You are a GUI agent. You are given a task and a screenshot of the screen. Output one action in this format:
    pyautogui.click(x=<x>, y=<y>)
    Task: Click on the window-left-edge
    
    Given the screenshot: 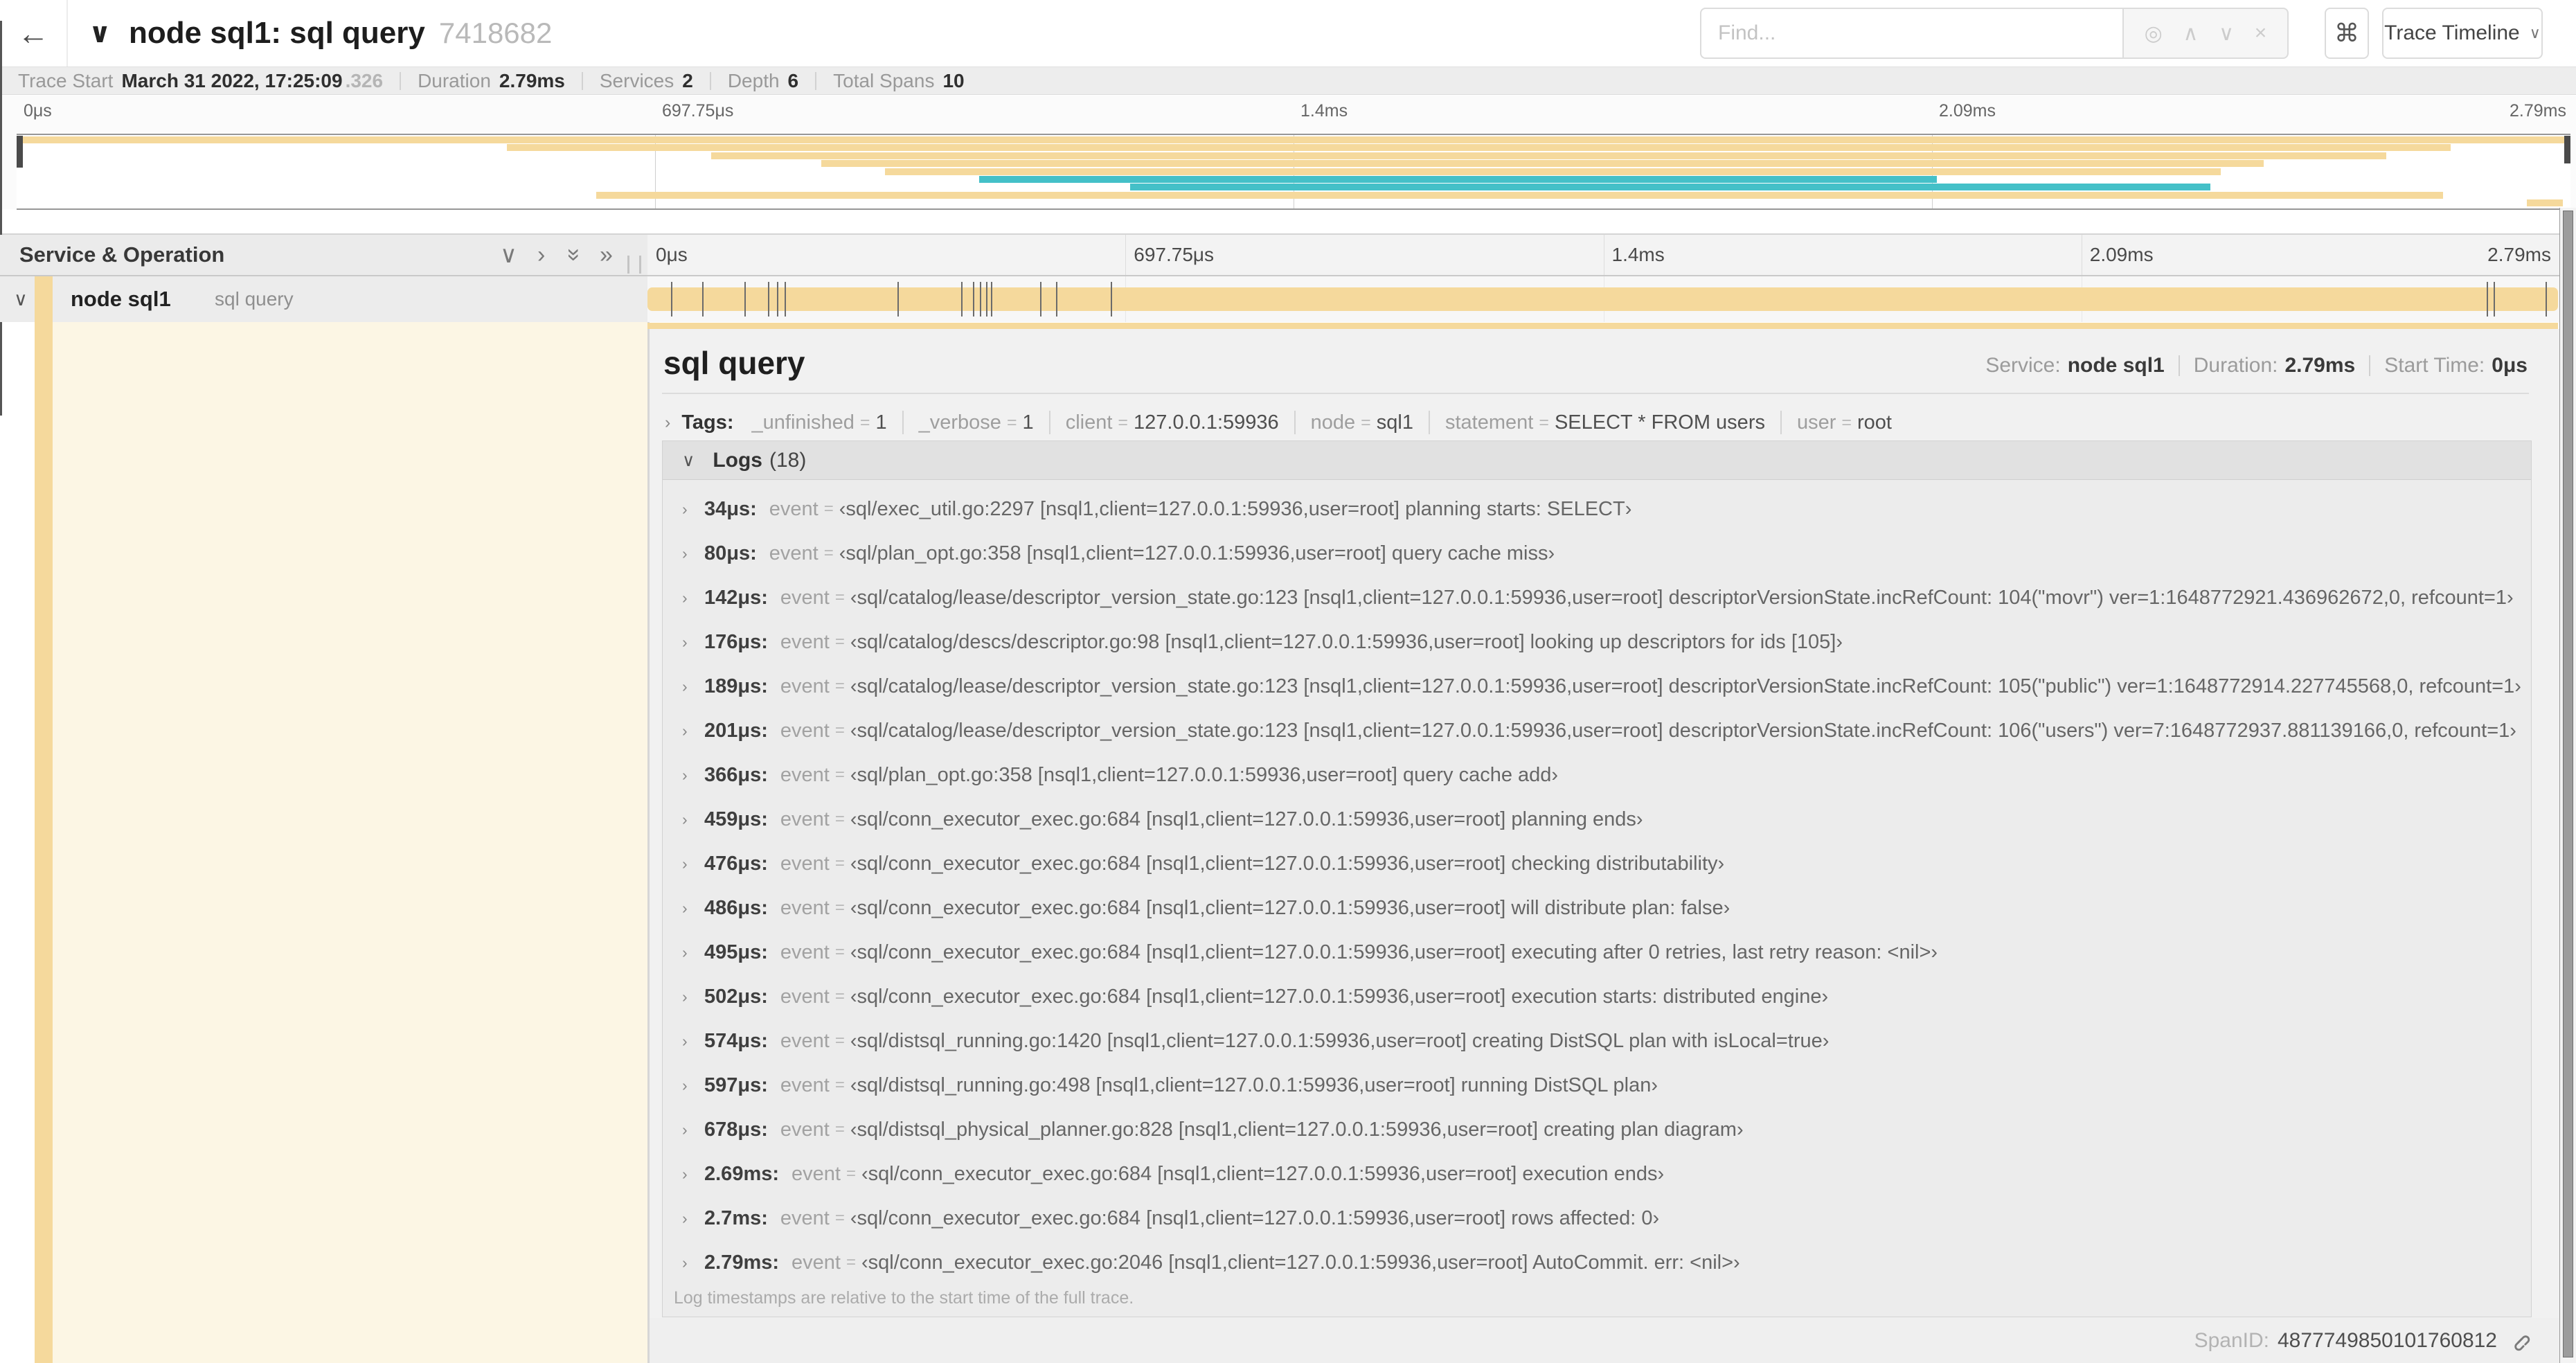 What is the action you would take?
    pyautogui.click(x=1, y=218)
    